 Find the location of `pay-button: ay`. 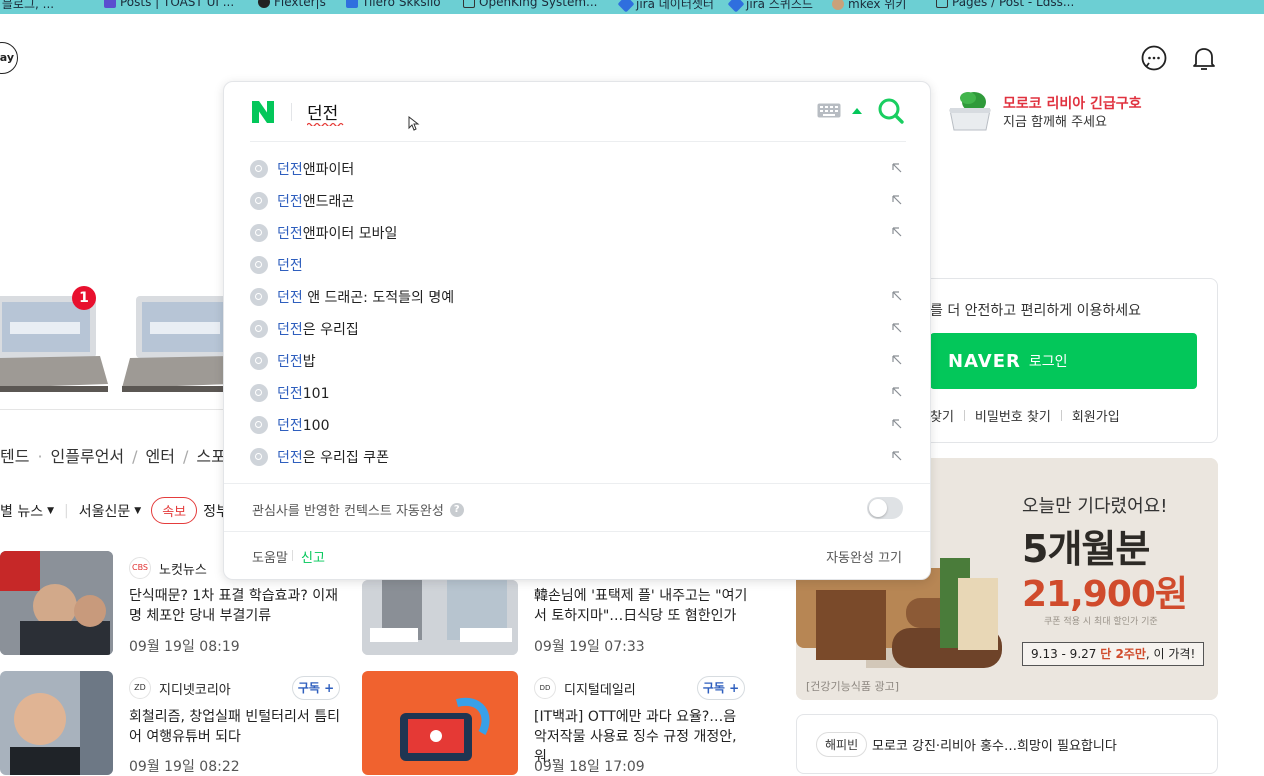

pay-button: ay is located at coordinates (9, 58).